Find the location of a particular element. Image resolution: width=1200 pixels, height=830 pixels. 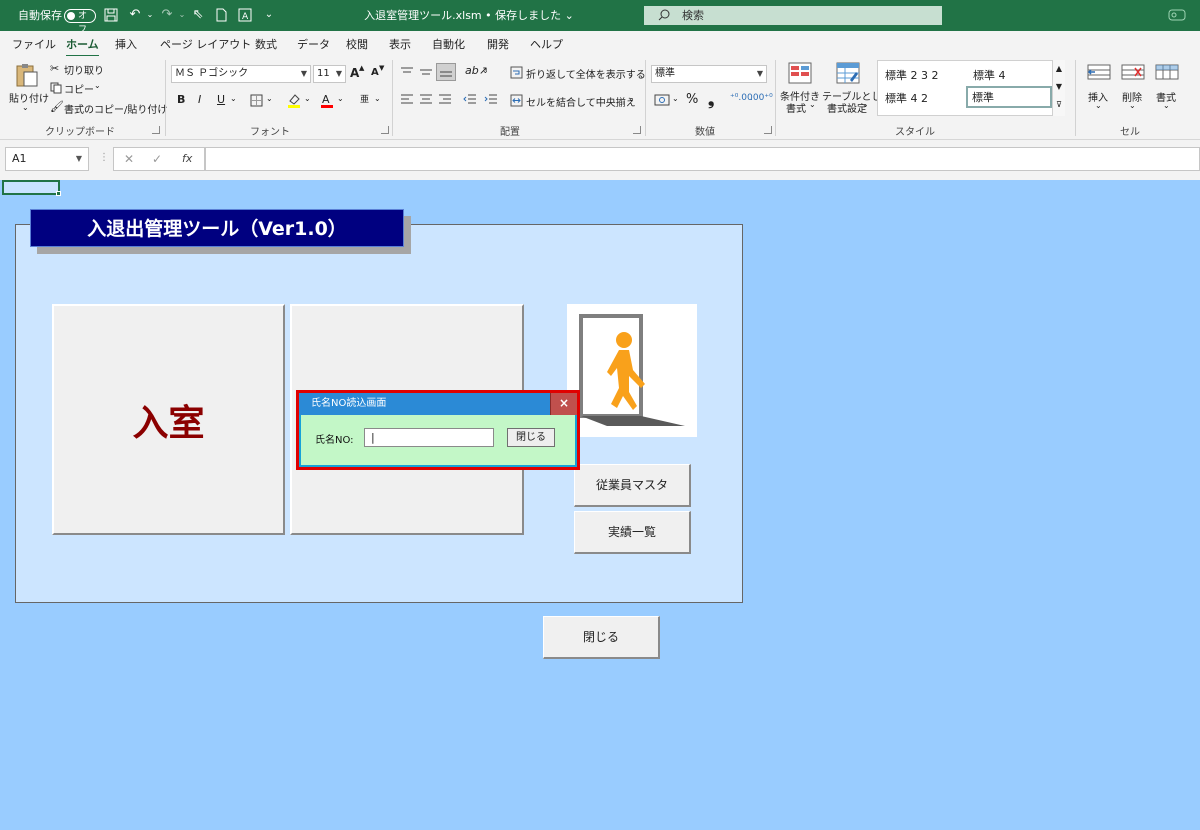

align-right-icon is located at coordinates (445, 100).